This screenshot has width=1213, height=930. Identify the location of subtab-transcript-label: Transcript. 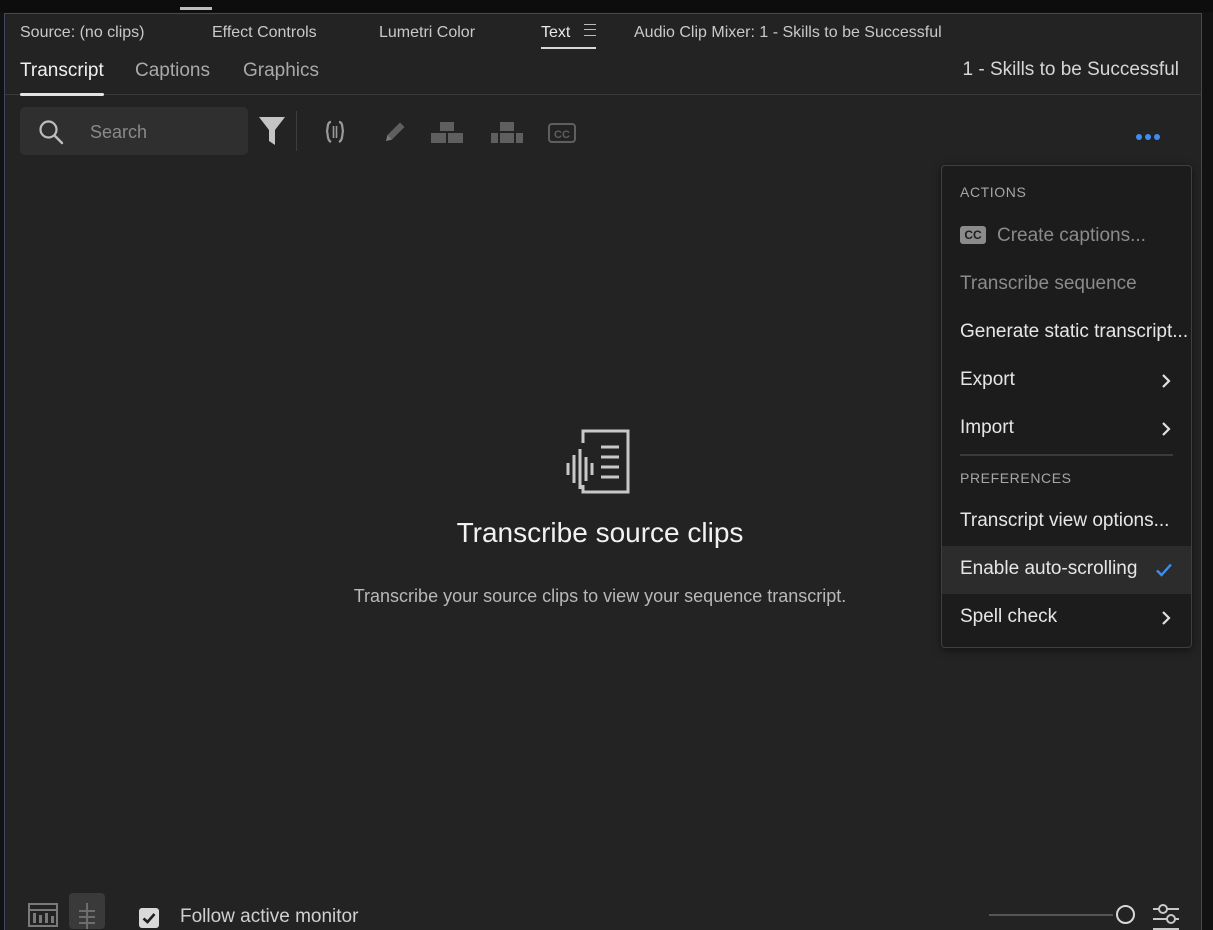
(62, 70).